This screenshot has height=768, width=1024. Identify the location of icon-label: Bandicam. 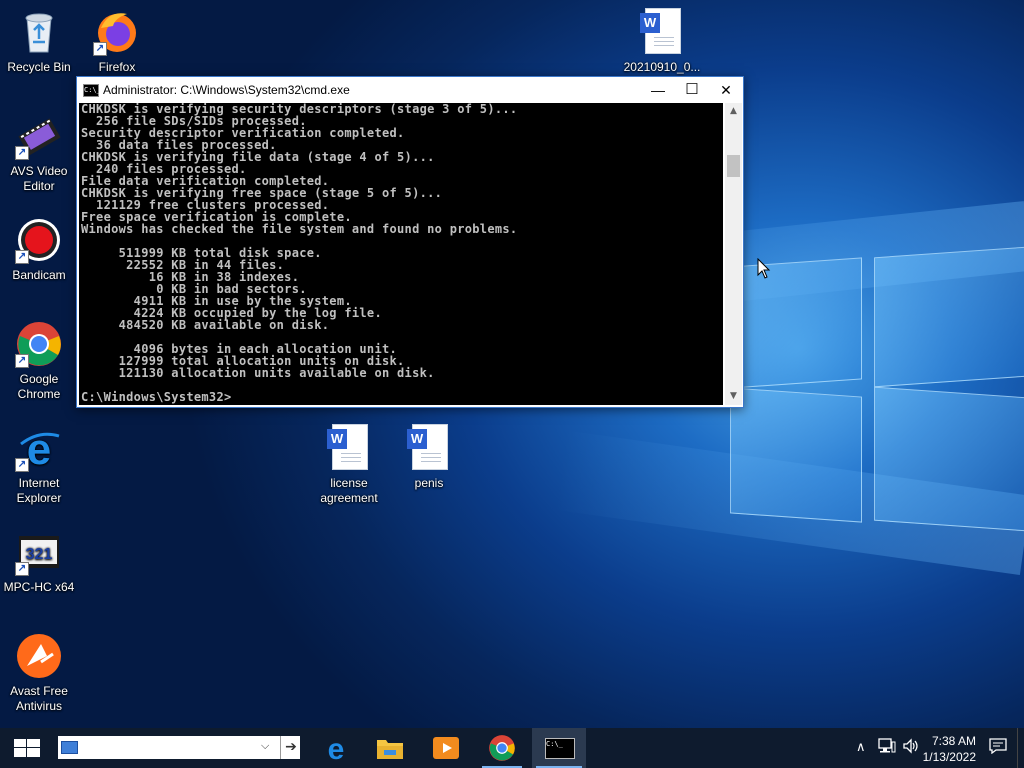
(39, 275).